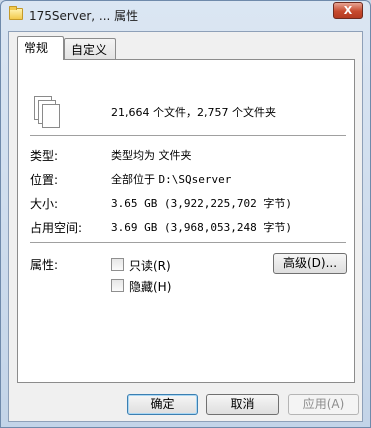 Image resolution: width=371 pixels, height=428 pixels. I want to click on read-only-label: 只读(R), so click(150, 266).